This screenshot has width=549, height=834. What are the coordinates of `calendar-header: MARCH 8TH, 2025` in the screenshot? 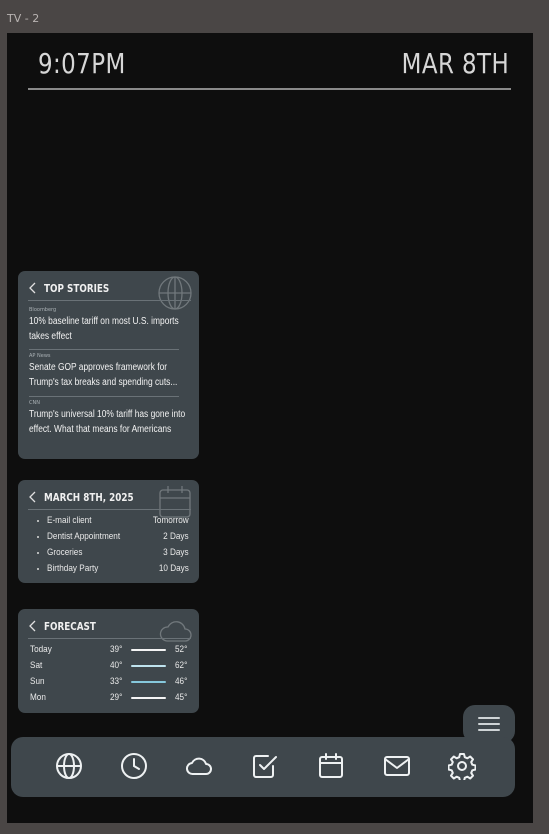 It's located at (92, 497).